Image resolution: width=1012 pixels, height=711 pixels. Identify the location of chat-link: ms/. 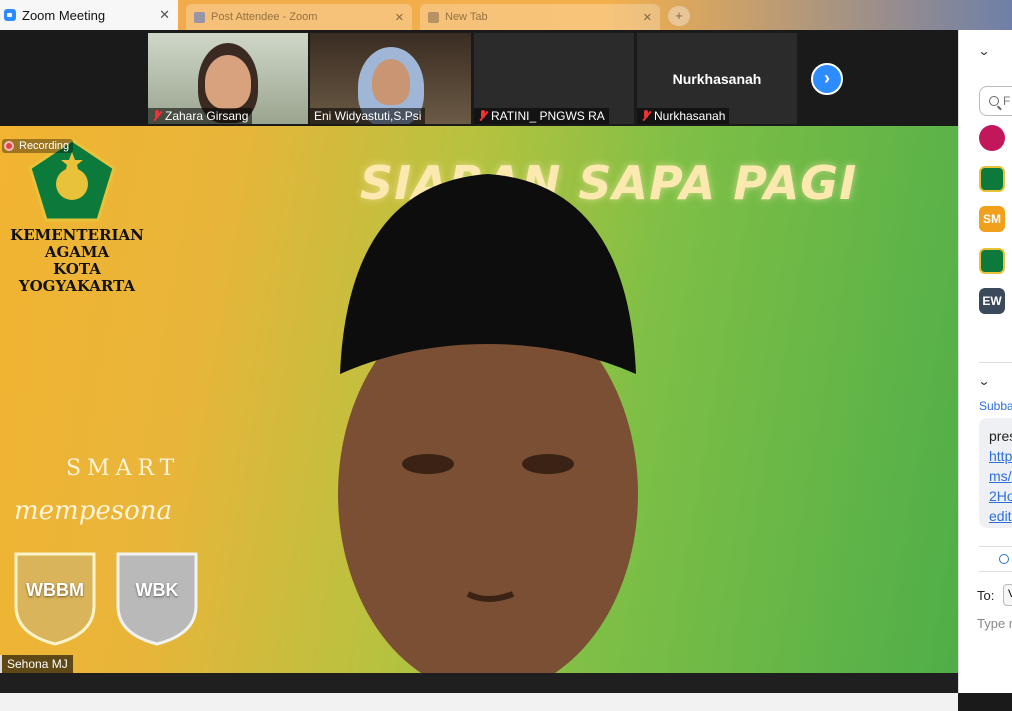
(1000, 476).